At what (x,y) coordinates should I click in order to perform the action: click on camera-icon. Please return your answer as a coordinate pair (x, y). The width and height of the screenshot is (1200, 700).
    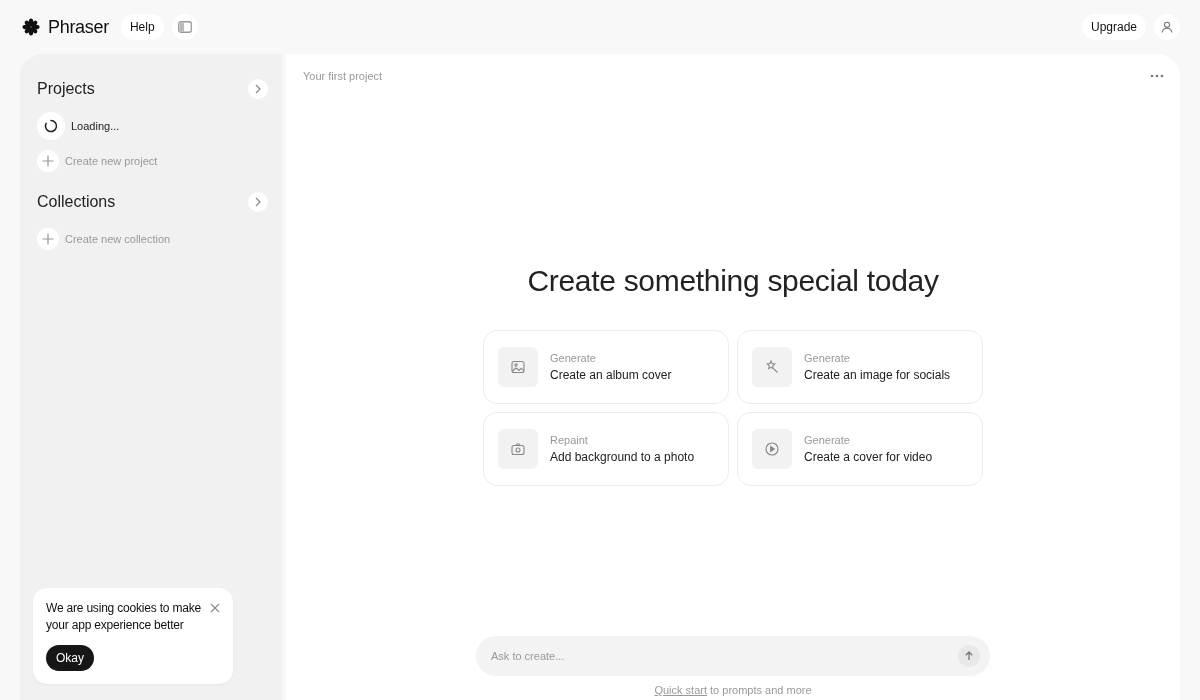
    Looking at the image, I should click on (518, 449).